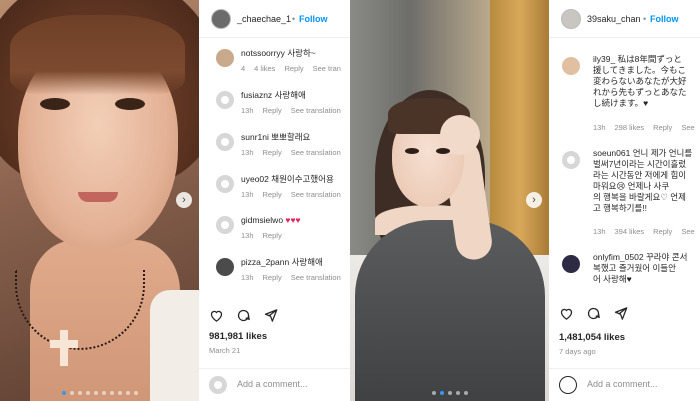 The image size is (700, 401). What do you see at coordinates (264, 68) in the screenshot?
I see `comment-likes: 4 likes` at bounding box center [264, 68].